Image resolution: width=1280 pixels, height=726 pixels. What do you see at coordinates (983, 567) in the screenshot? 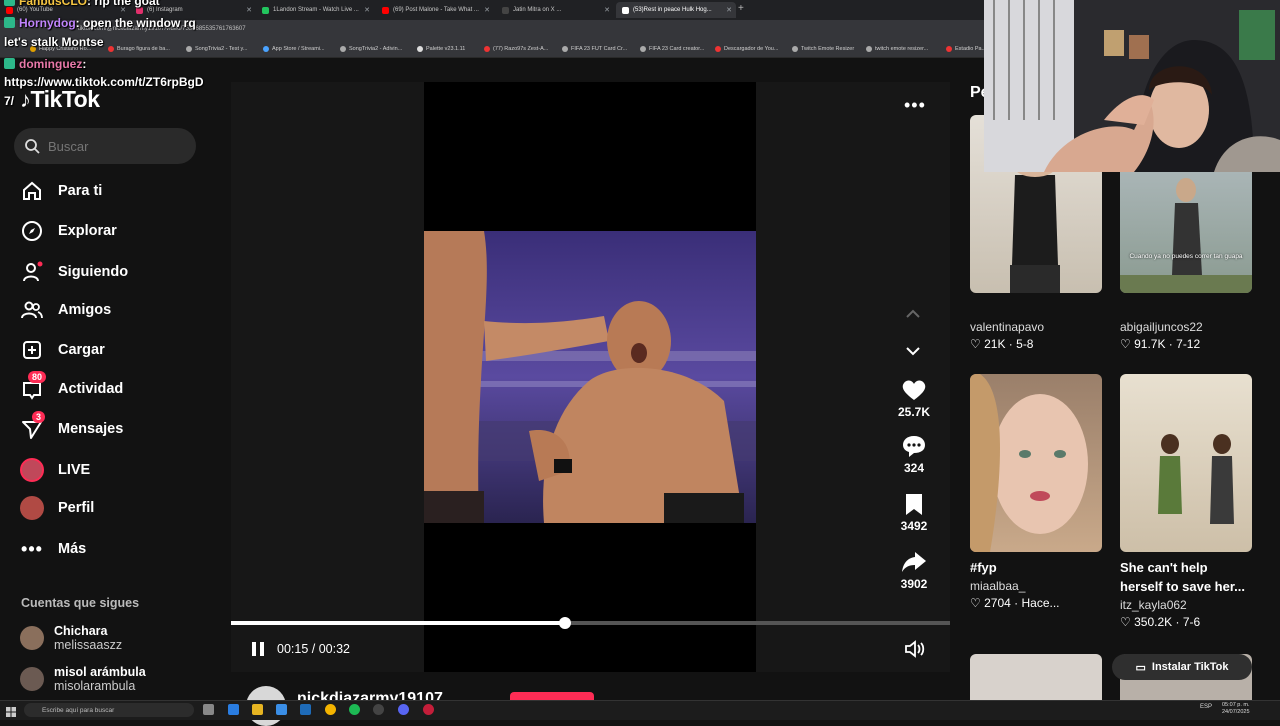
I see `card-title: #fyp` at bounding box center [983, 567].